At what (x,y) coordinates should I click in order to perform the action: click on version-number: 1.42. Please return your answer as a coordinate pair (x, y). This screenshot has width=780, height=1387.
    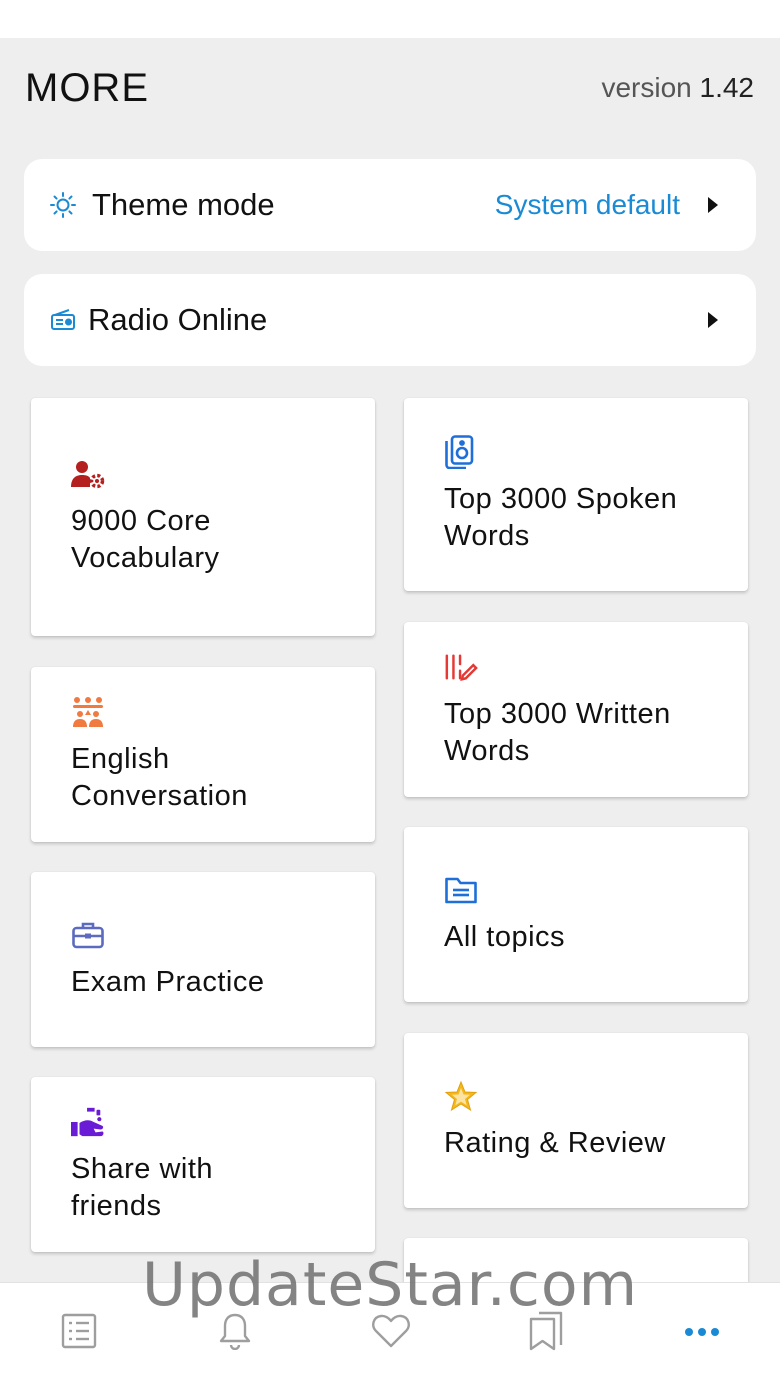
    Looking at the image, I should click on (727, 87).